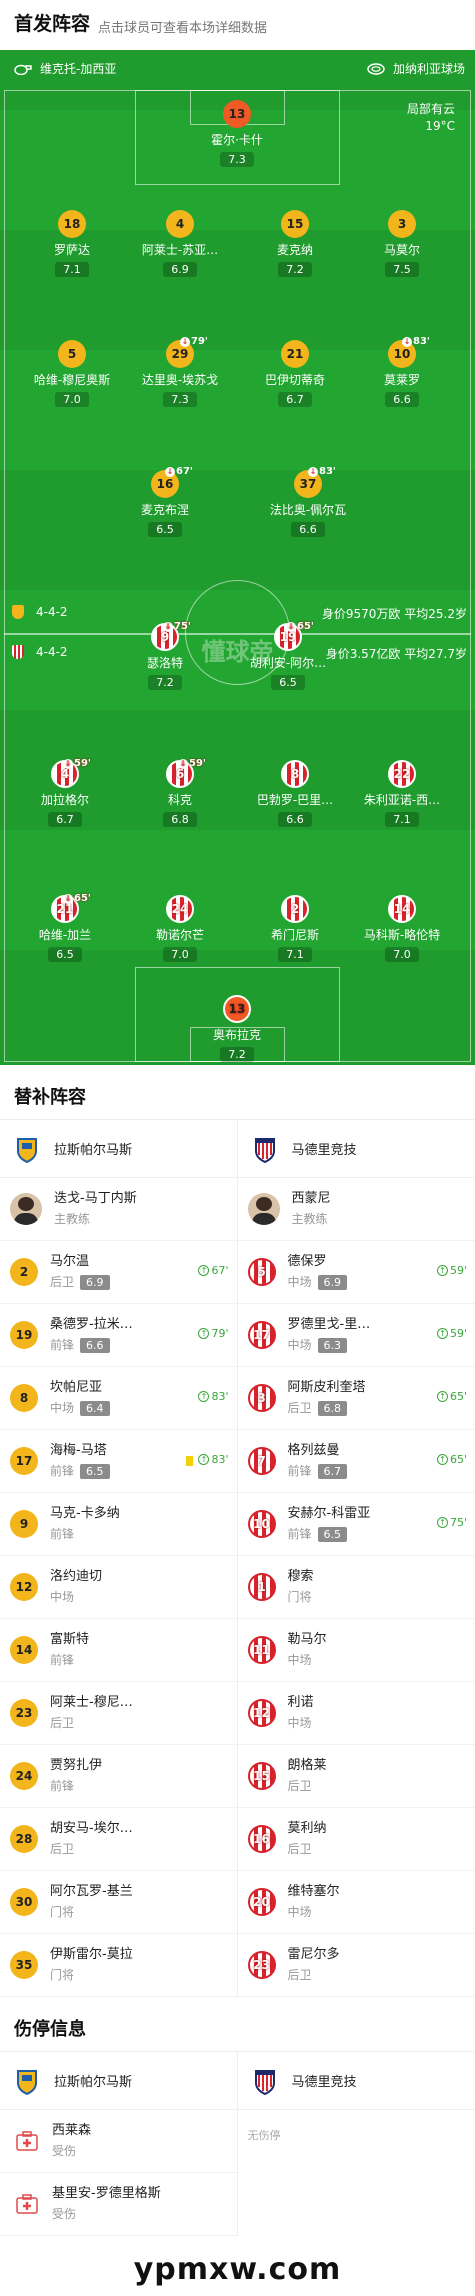 This screenshot has width=475, height=2296. I want to click on sub-player-row: 12 洛约迪切 中场, so click(118, 1587).